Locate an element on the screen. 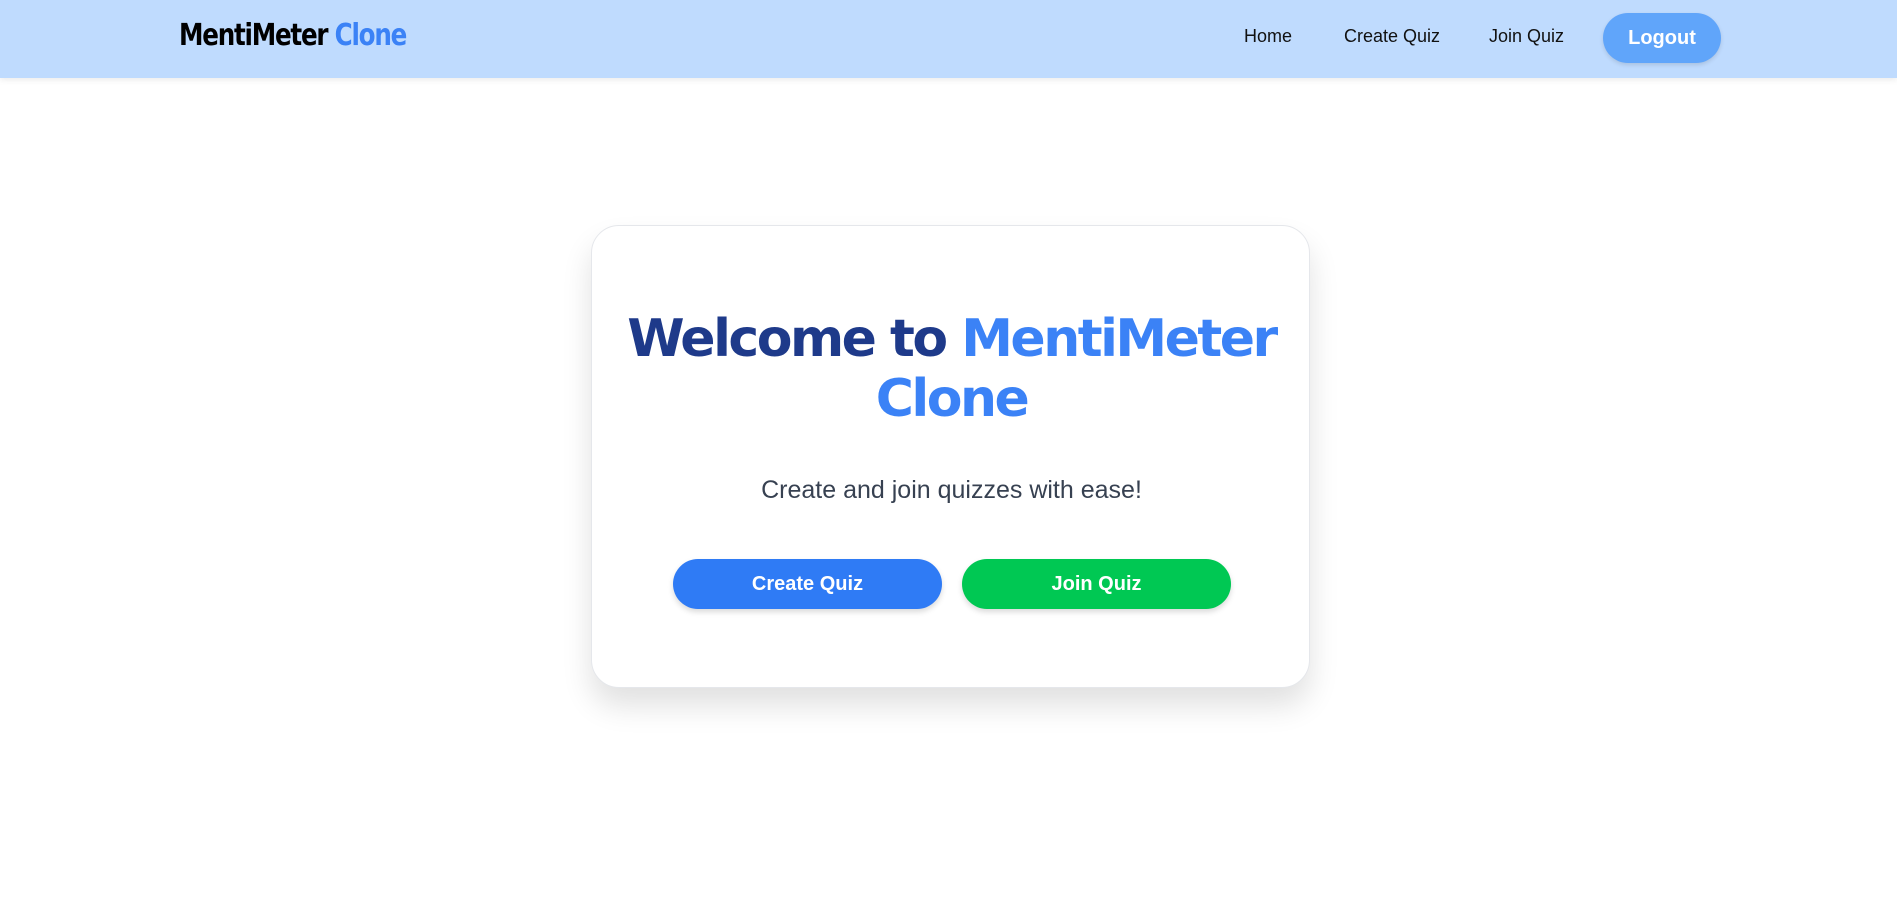  nav-link-home: Home is located at coordinates (1268, 36).